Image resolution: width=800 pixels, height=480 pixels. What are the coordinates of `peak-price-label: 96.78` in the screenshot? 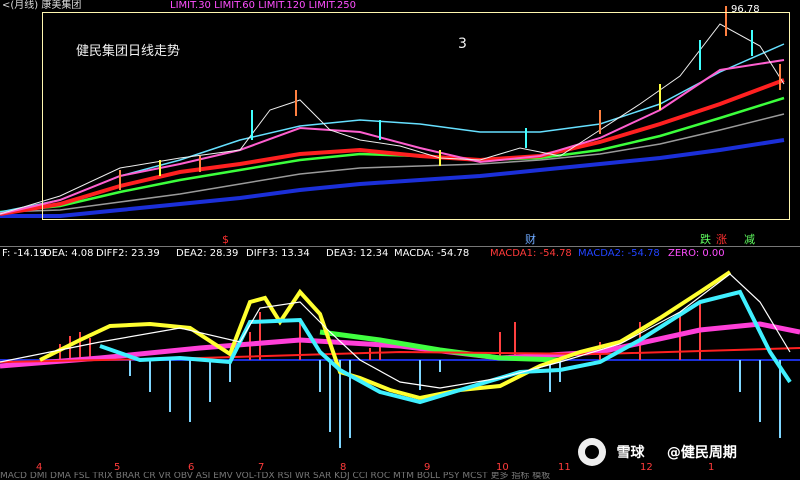 It's located at (745, 9).